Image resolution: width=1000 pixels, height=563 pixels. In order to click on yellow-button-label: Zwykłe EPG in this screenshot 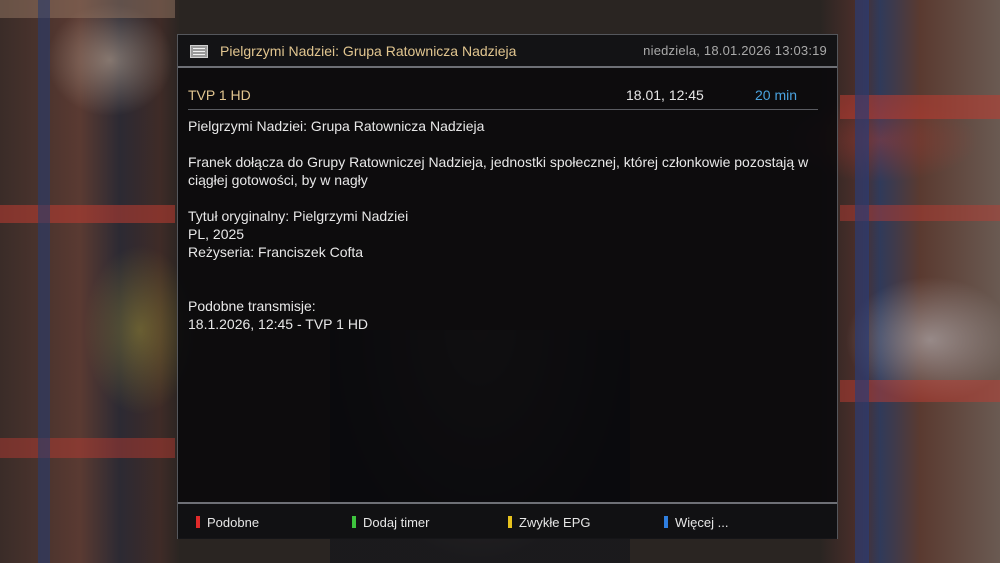, I will do `click(555, 522)`.